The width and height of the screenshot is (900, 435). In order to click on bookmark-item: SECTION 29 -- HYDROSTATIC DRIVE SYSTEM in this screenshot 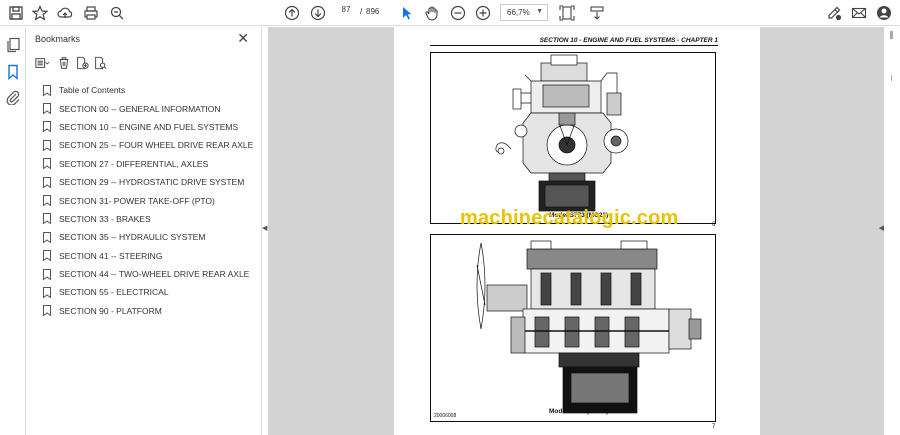, I will do `click(150, 182)`.